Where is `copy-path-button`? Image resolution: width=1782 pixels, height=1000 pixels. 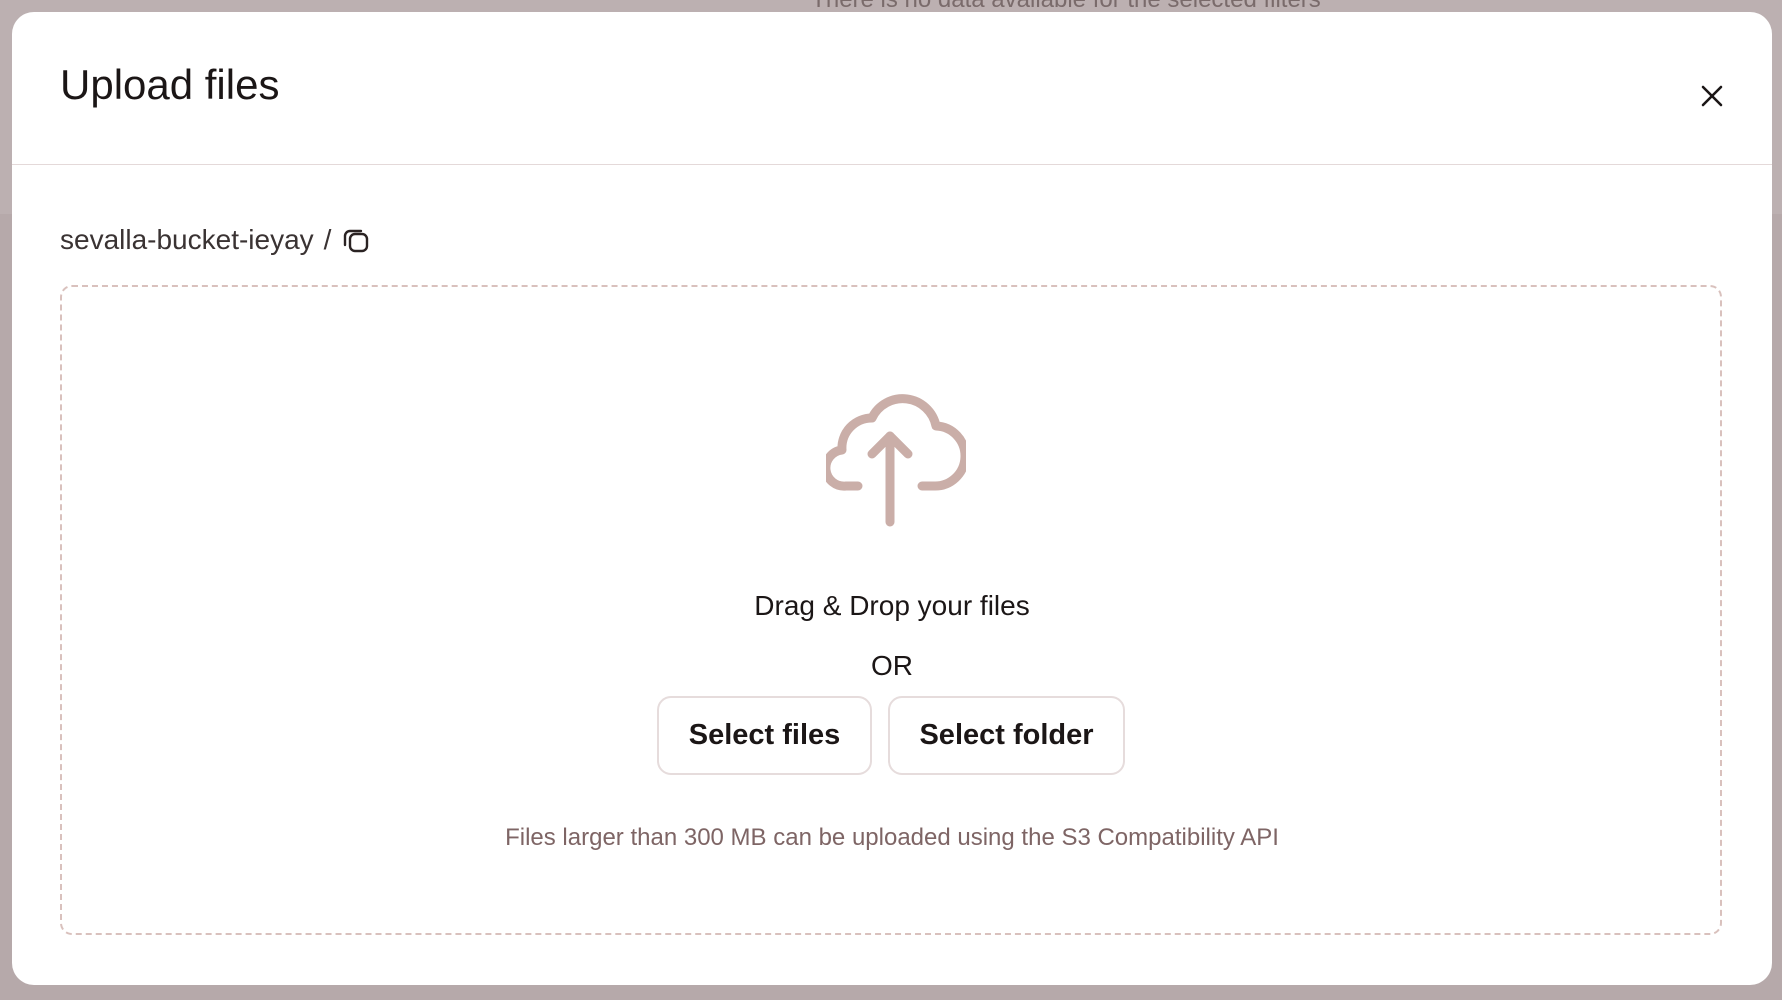
copy-path-button is located at coordinates (356, 240).